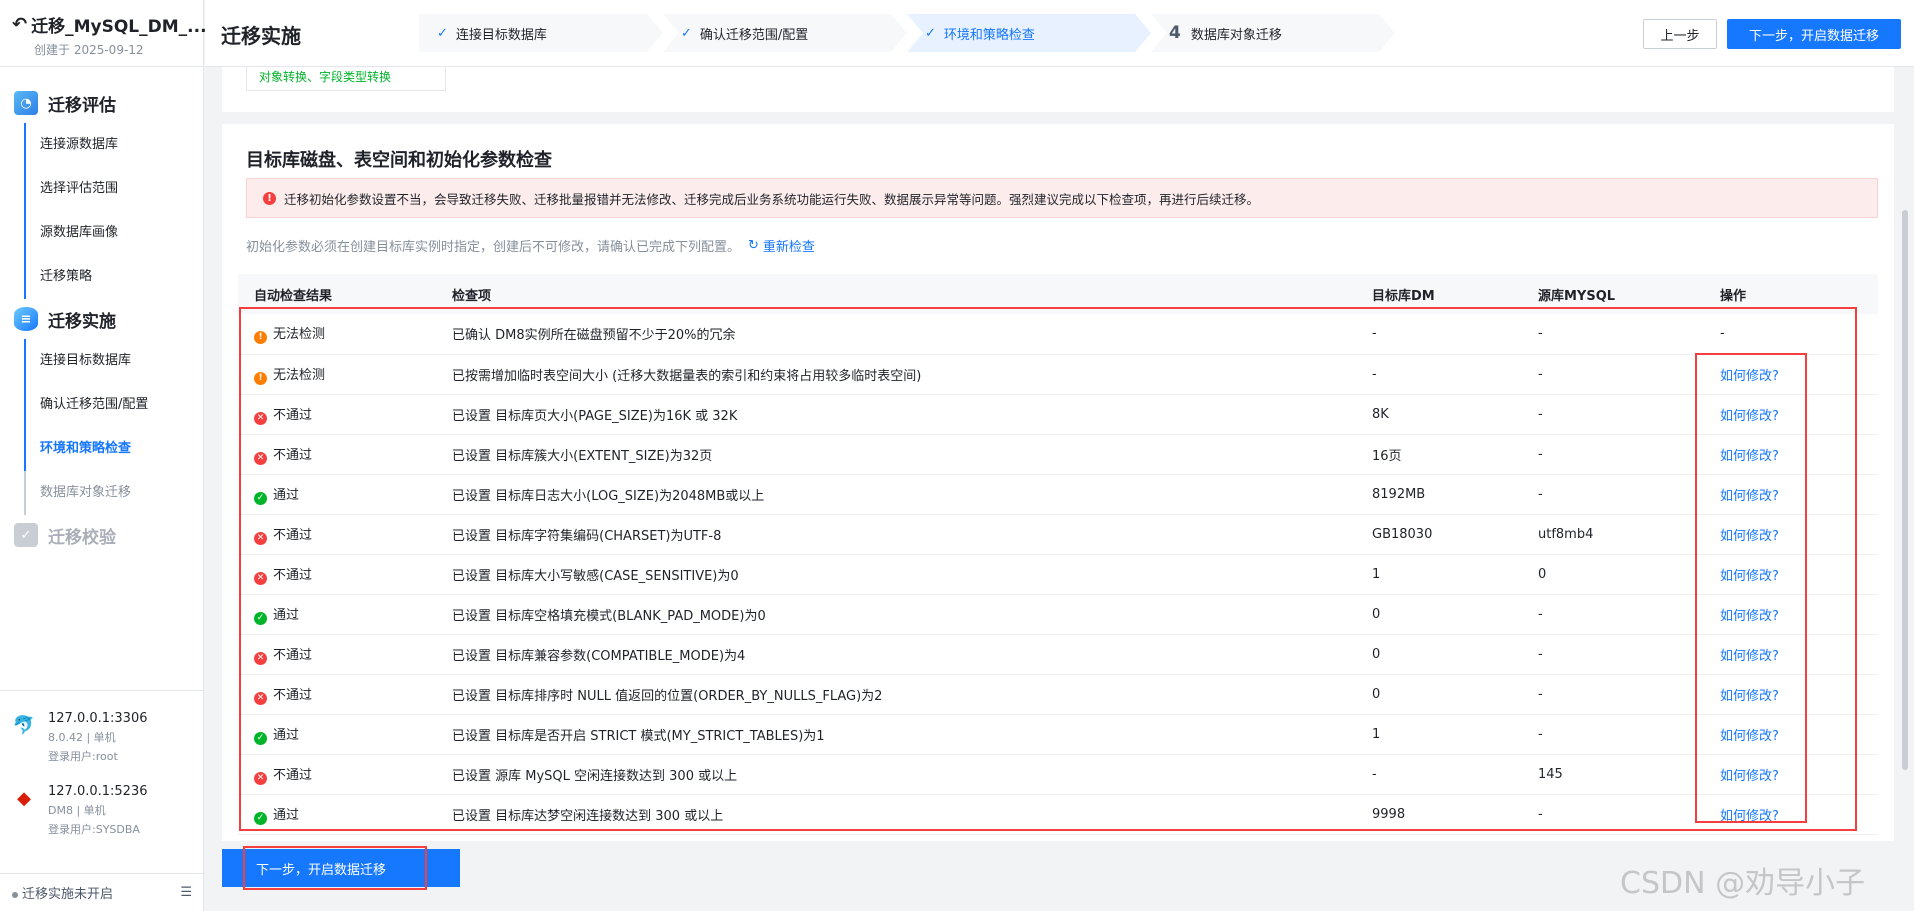  I want to click on group-migration-verification: ✓ 迁移校验, so click(101, 535).